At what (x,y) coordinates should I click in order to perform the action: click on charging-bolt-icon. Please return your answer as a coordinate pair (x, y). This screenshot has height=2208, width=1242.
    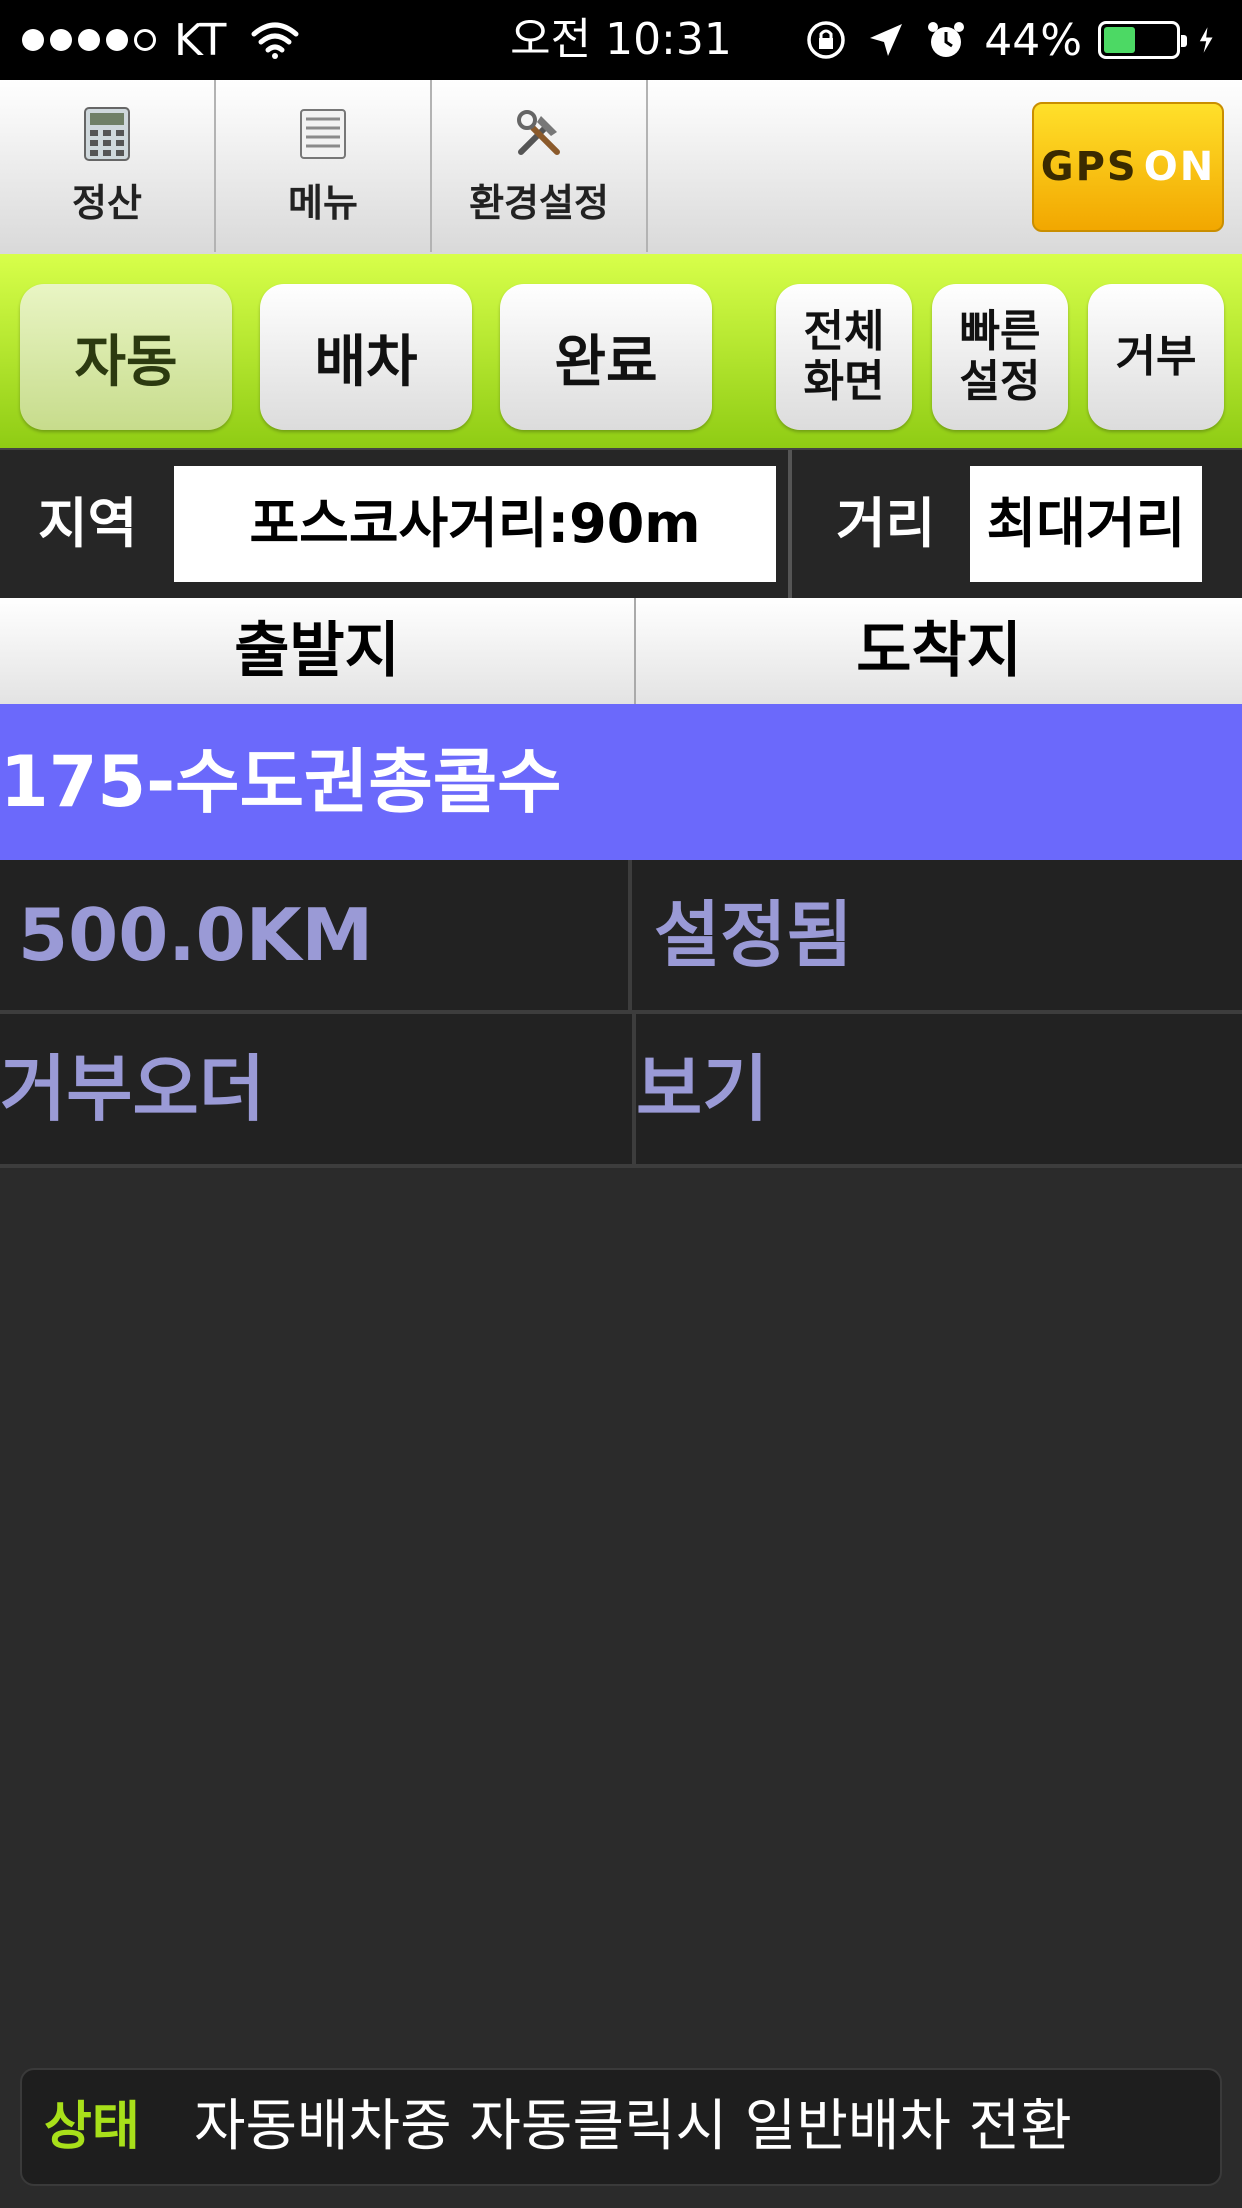
    Looking at the image, I should click on (1206, 40).